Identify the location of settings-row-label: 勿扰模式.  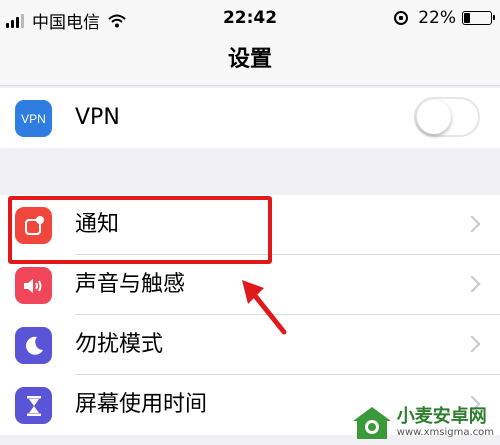
(119, 344).